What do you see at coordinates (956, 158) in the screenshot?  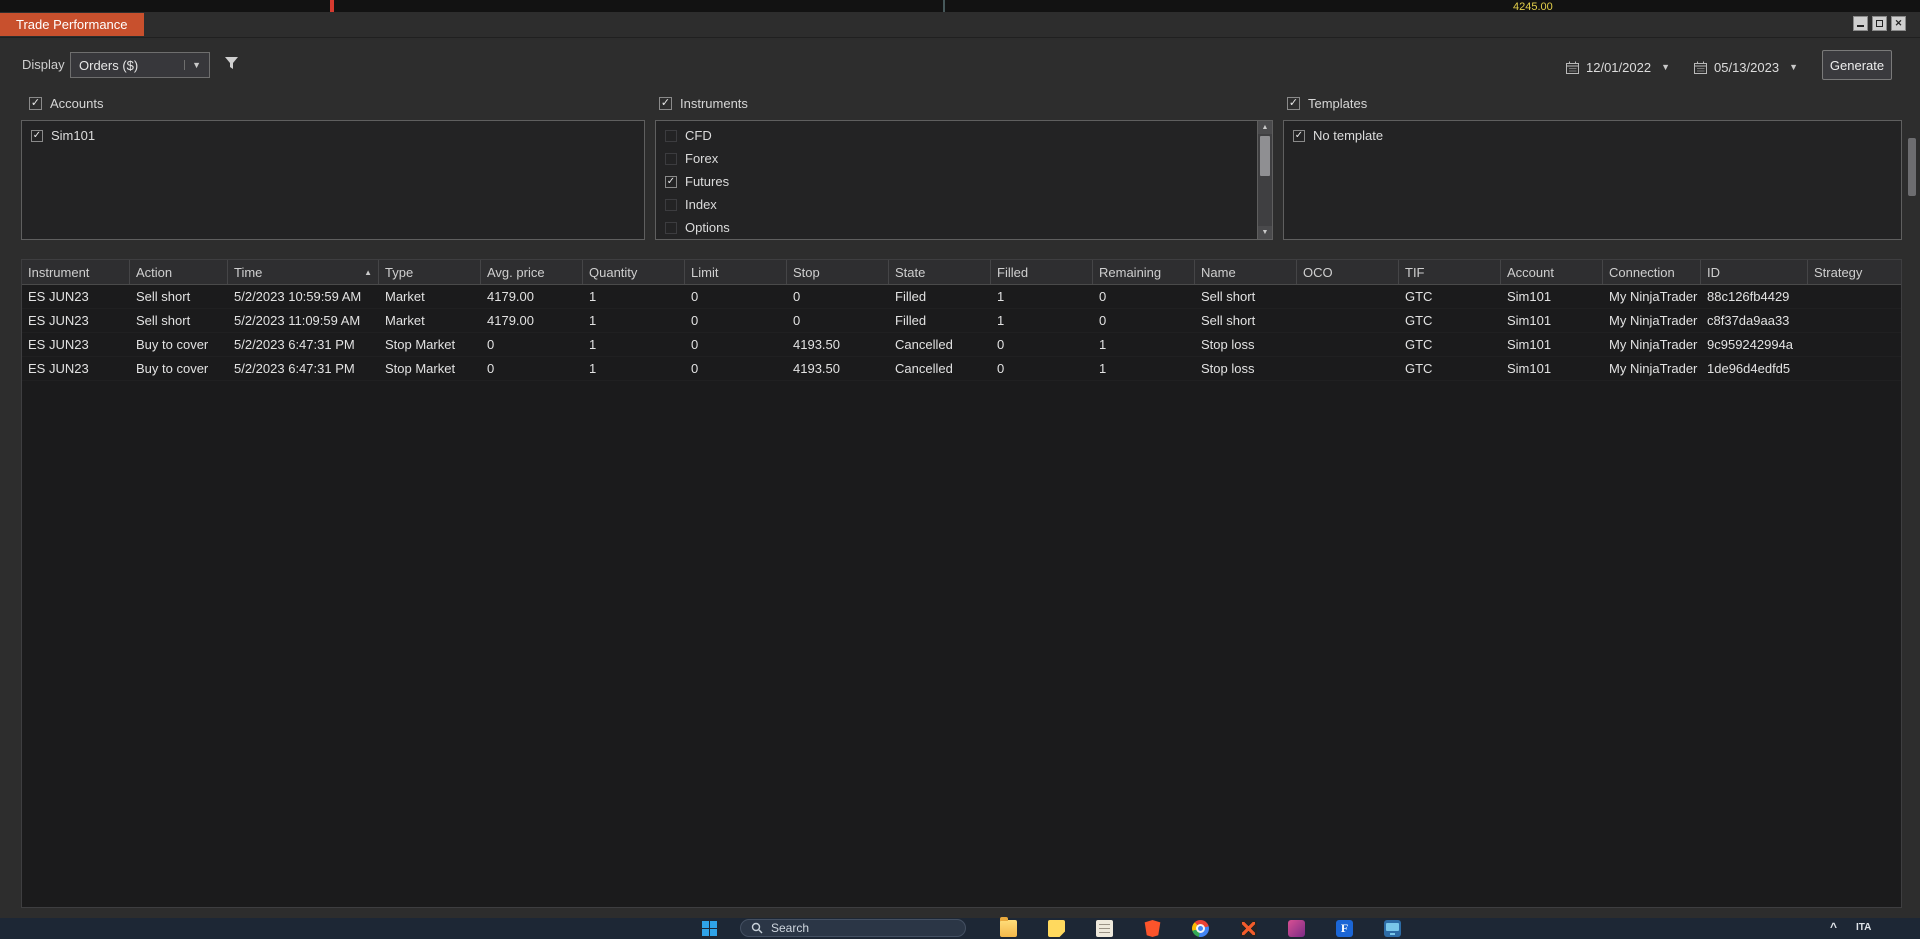 I see `instrument-list-item: Forex` at bounding box center [956, 158].